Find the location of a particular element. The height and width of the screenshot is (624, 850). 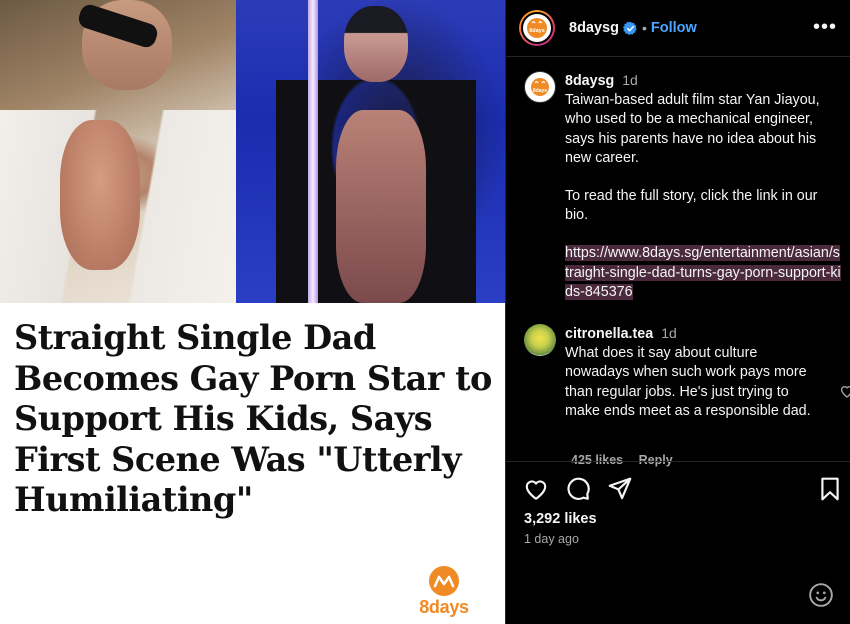

share-icon is located at coordinates (620, 489).